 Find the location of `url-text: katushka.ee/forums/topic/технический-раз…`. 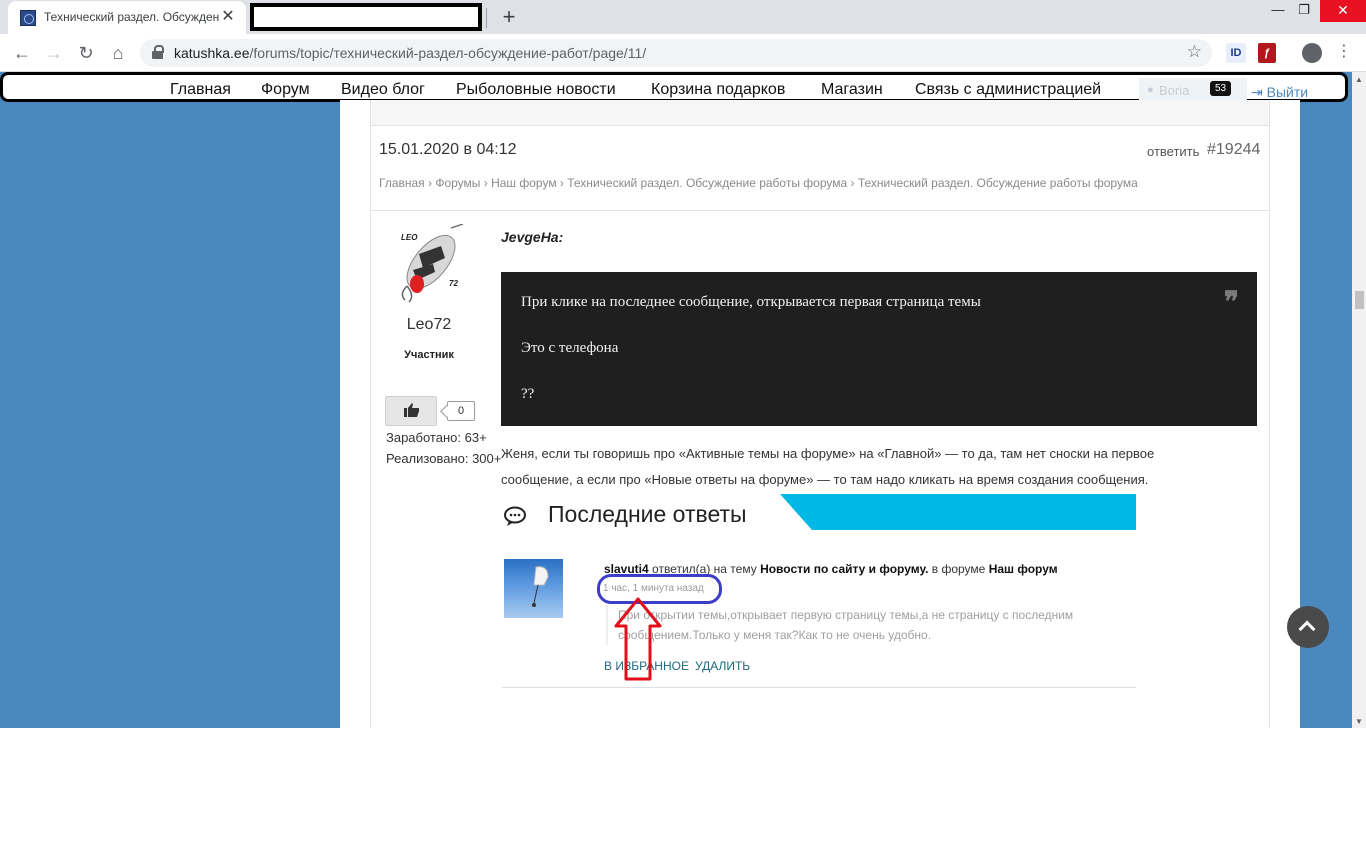

url-text: katushka.ee/forums/topic/технический-раз… is located at coordinates (410, 53).